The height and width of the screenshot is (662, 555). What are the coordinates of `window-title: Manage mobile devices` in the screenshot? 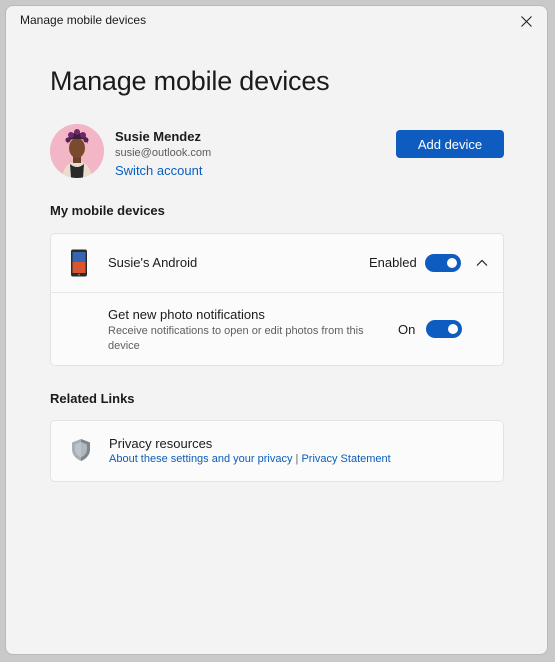 It's located at (83, 20).